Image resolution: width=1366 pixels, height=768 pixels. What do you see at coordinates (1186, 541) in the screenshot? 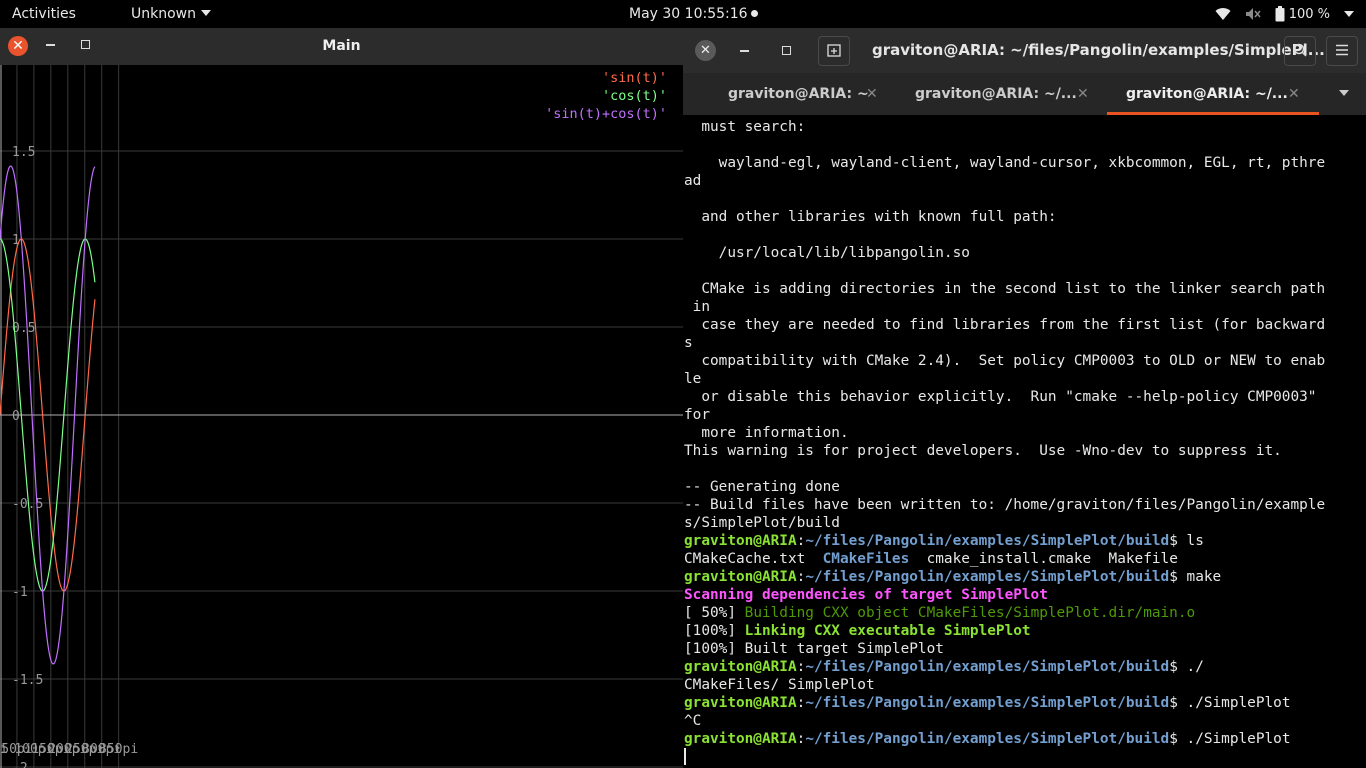
I see `command-text: $ ls` at bounding box center [1186, 541].